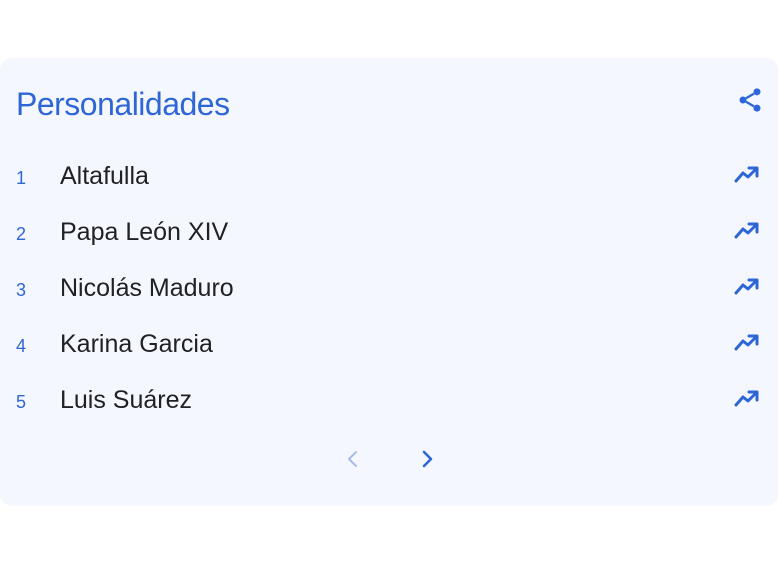 The image size is (780, 565). Describe the element at coordinates (147, 288) in the screenshot. I see `item-name: Nicolás Maduro` at that location.